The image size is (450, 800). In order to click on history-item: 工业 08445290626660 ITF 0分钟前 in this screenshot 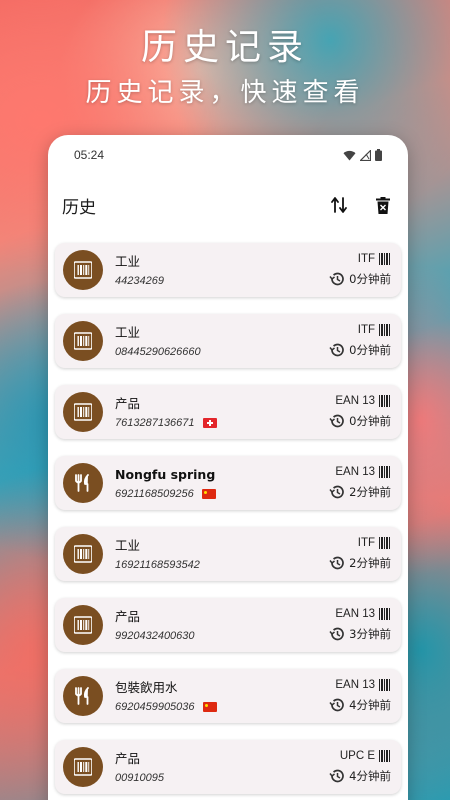, I will do `click(228, 341)`.